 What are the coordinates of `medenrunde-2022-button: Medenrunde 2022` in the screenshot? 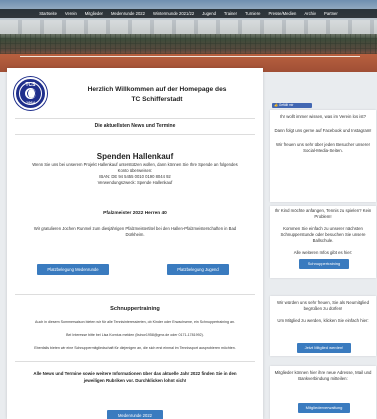 It's located at (135, 414).